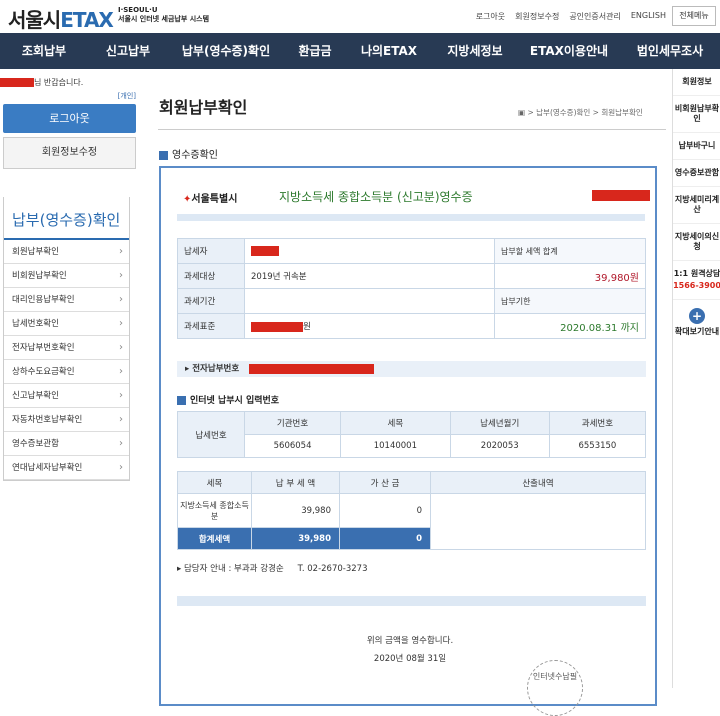  What do you see at coordinates (195, 155) in the screenshot?
I see `section-heading-text: 영수증확인` at bounding box center [195, 155].